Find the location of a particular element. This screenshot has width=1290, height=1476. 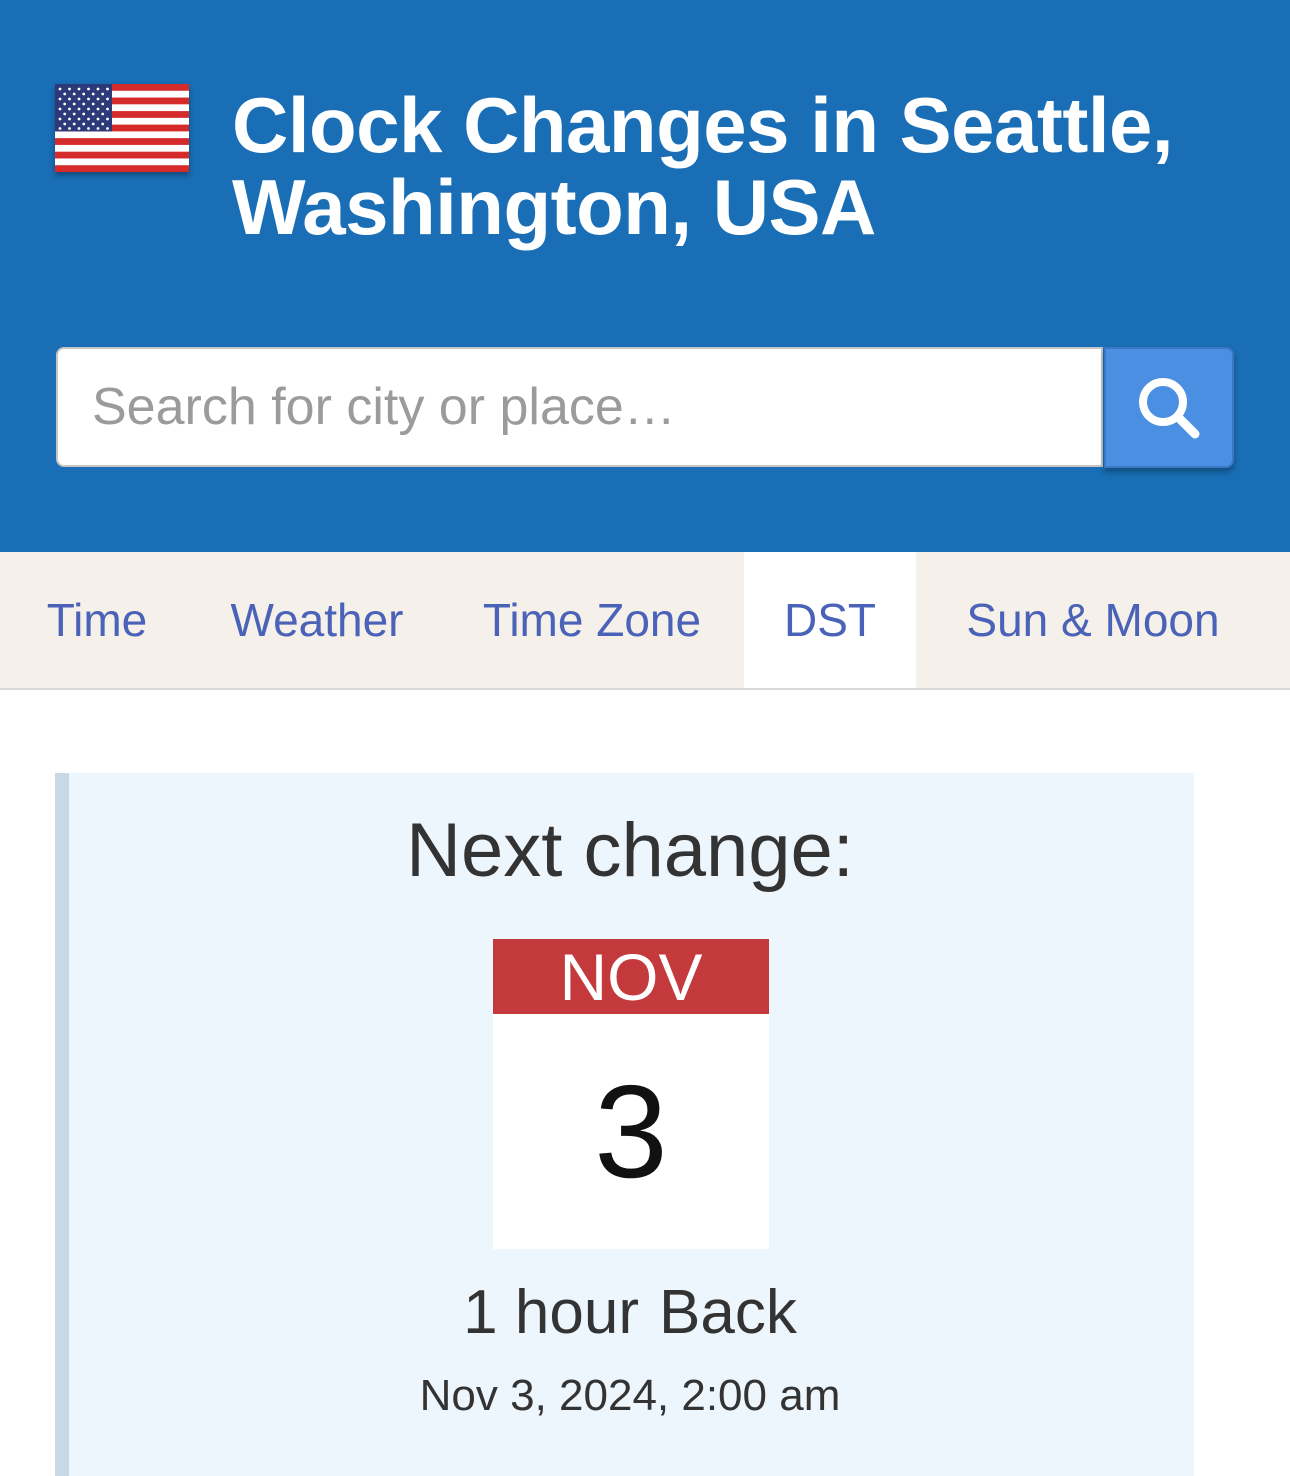

change-datetime: Nov 3, 2024, 2:00 am is located at coordinates (630, 1395).